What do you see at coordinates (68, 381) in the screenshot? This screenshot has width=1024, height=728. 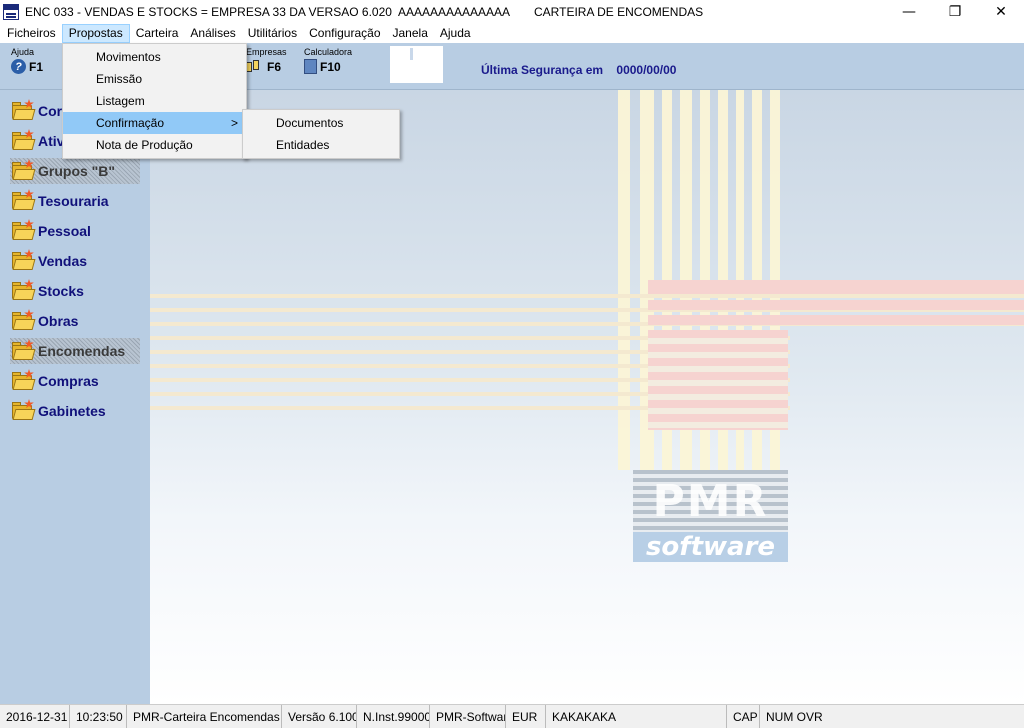 I see `sidebar-item-label: Compras` at bounding box center [68, 381].